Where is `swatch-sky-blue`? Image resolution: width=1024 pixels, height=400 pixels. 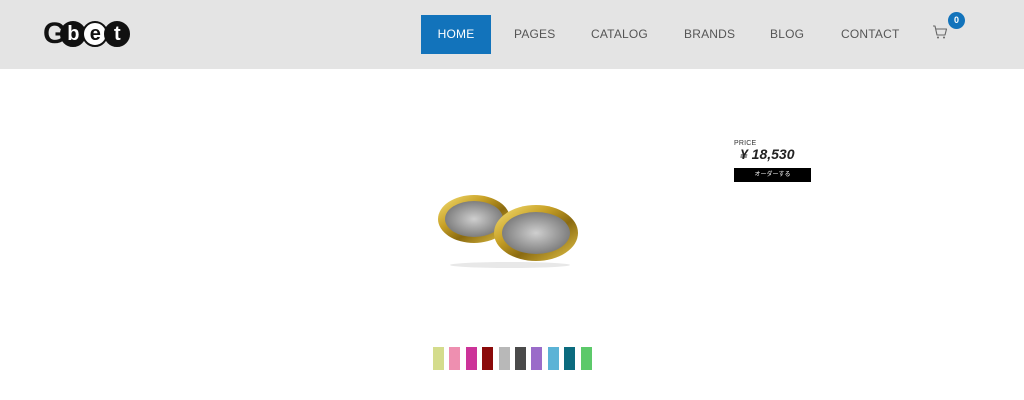
swatch-sky-blue is located at coordinates (553, 358).